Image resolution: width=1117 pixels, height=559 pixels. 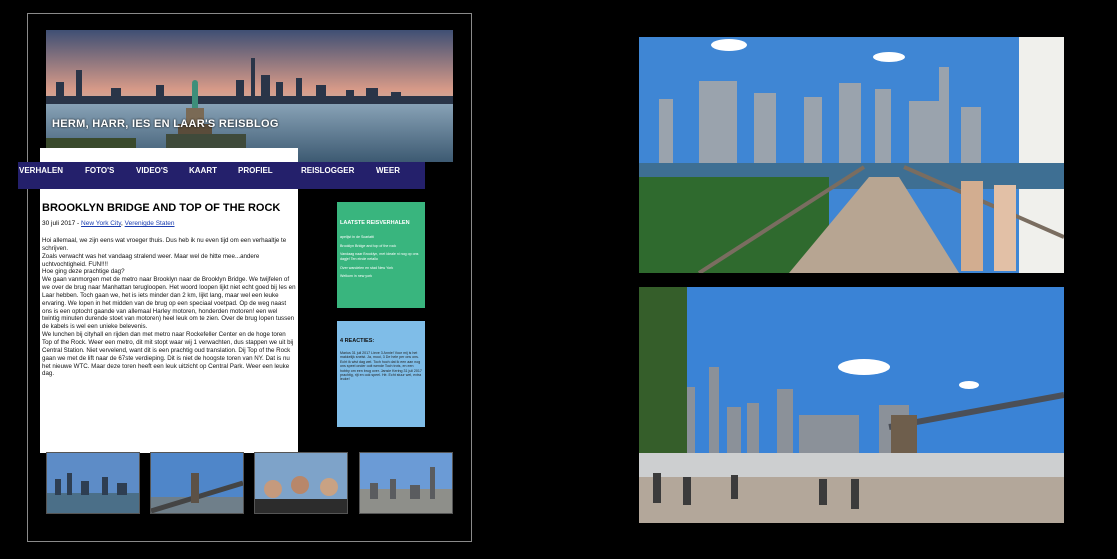 What do you see at coordinates (382, 246) in the screenshot?
I see `latest-story-link: Brooklyn Bridge and top of the rock` at bounding box center [382, 246].